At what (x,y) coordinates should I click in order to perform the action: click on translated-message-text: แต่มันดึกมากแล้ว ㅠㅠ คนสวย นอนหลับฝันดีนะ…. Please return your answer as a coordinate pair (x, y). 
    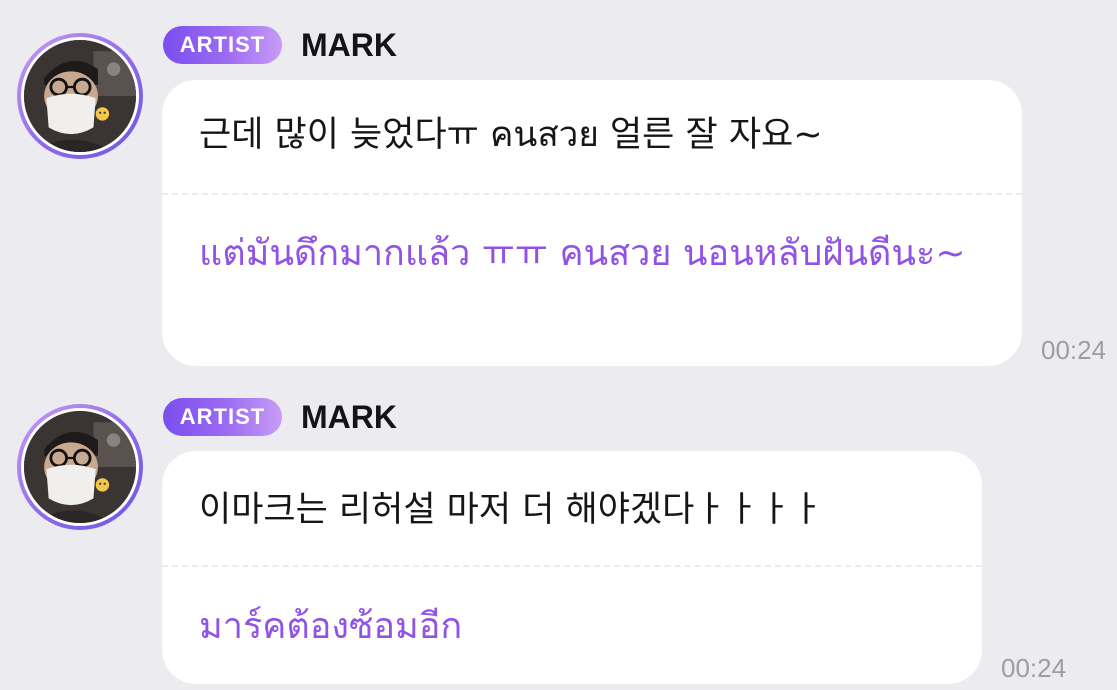
    Looking at the image, I should click on (582, 253).